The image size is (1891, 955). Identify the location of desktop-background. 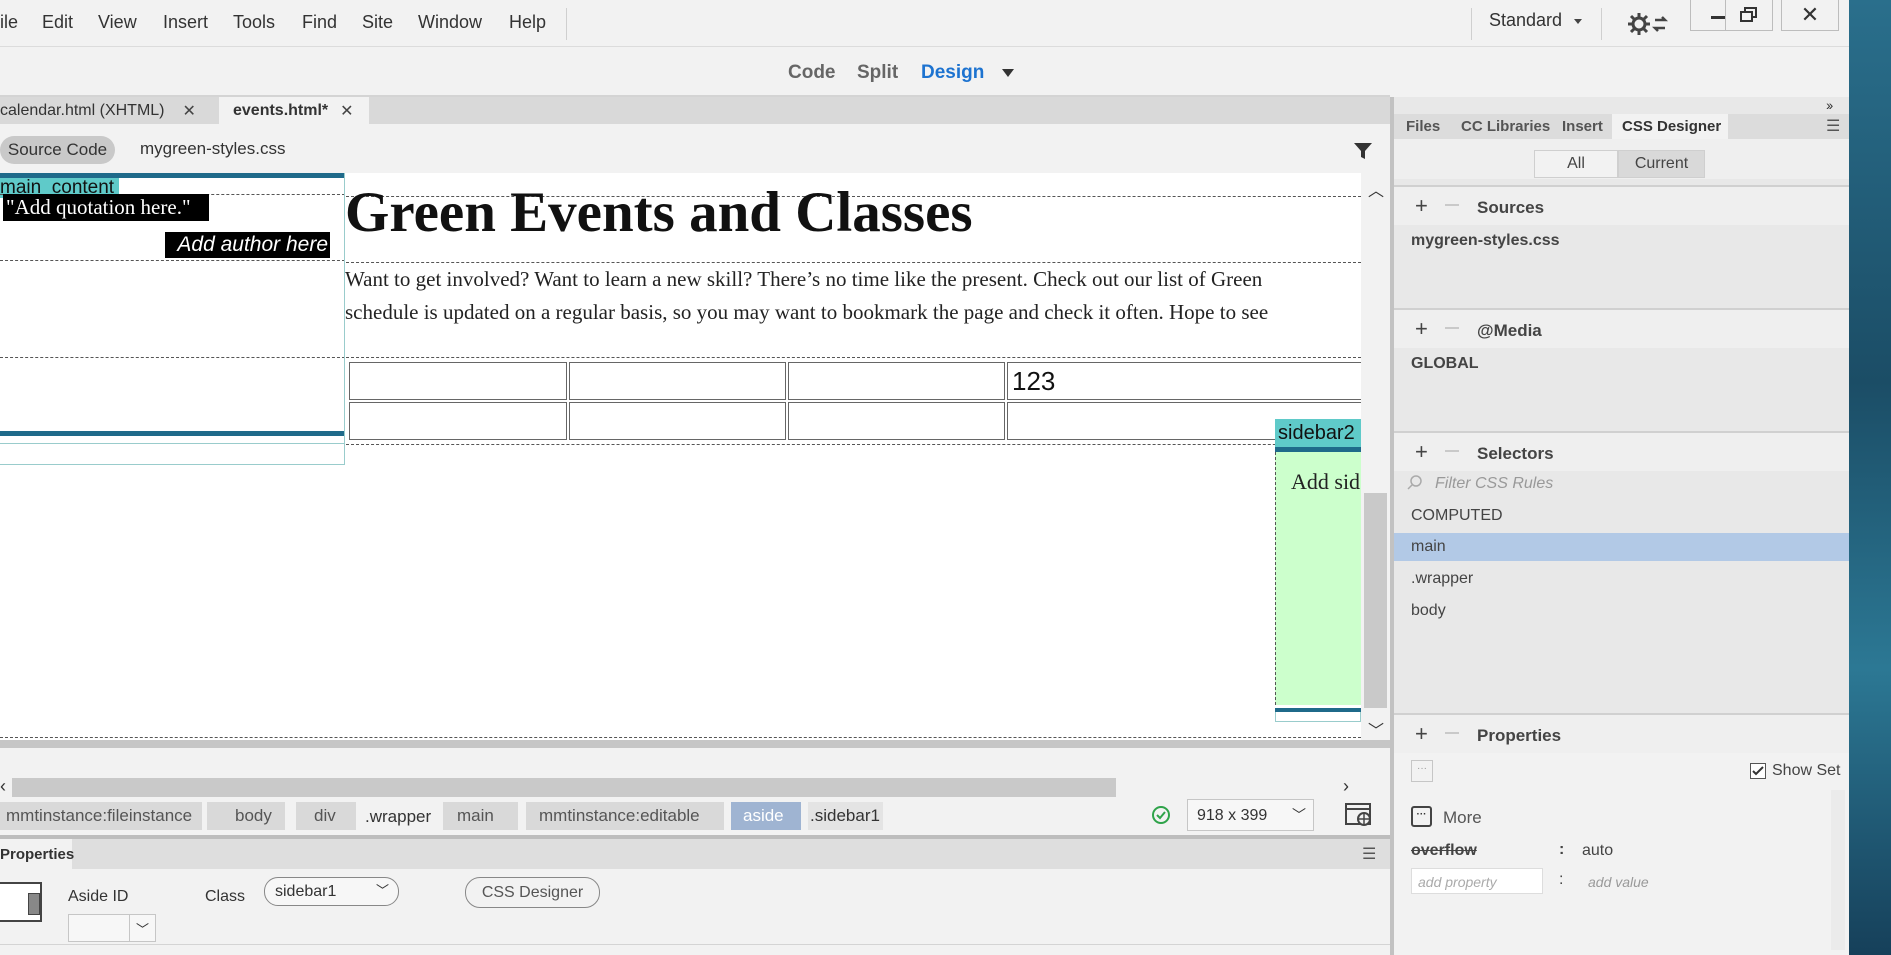
(1870, 477).